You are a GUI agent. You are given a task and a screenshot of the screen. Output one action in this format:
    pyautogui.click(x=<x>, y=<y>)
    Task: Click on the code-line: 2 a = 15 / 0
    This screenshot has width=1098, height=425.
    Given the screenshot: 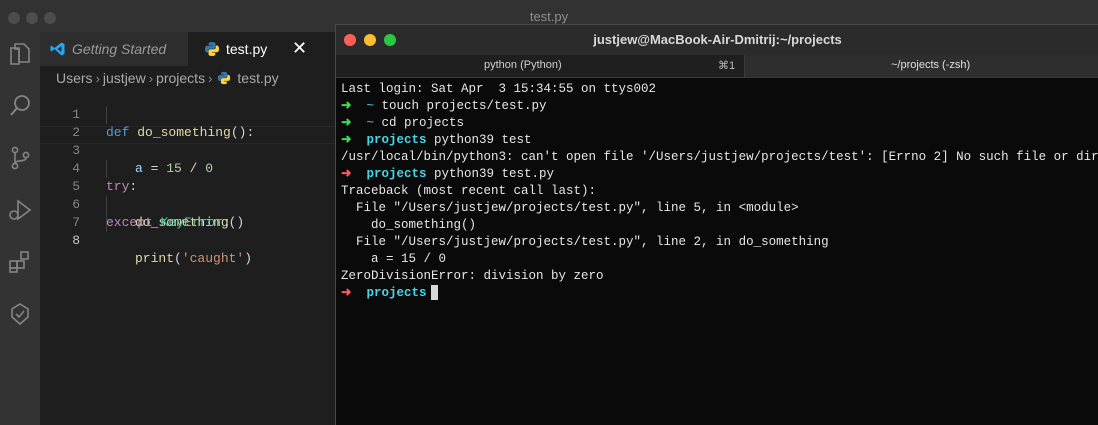 What is the action you would take?
    pyautogui.click(x=188, y=141)
    